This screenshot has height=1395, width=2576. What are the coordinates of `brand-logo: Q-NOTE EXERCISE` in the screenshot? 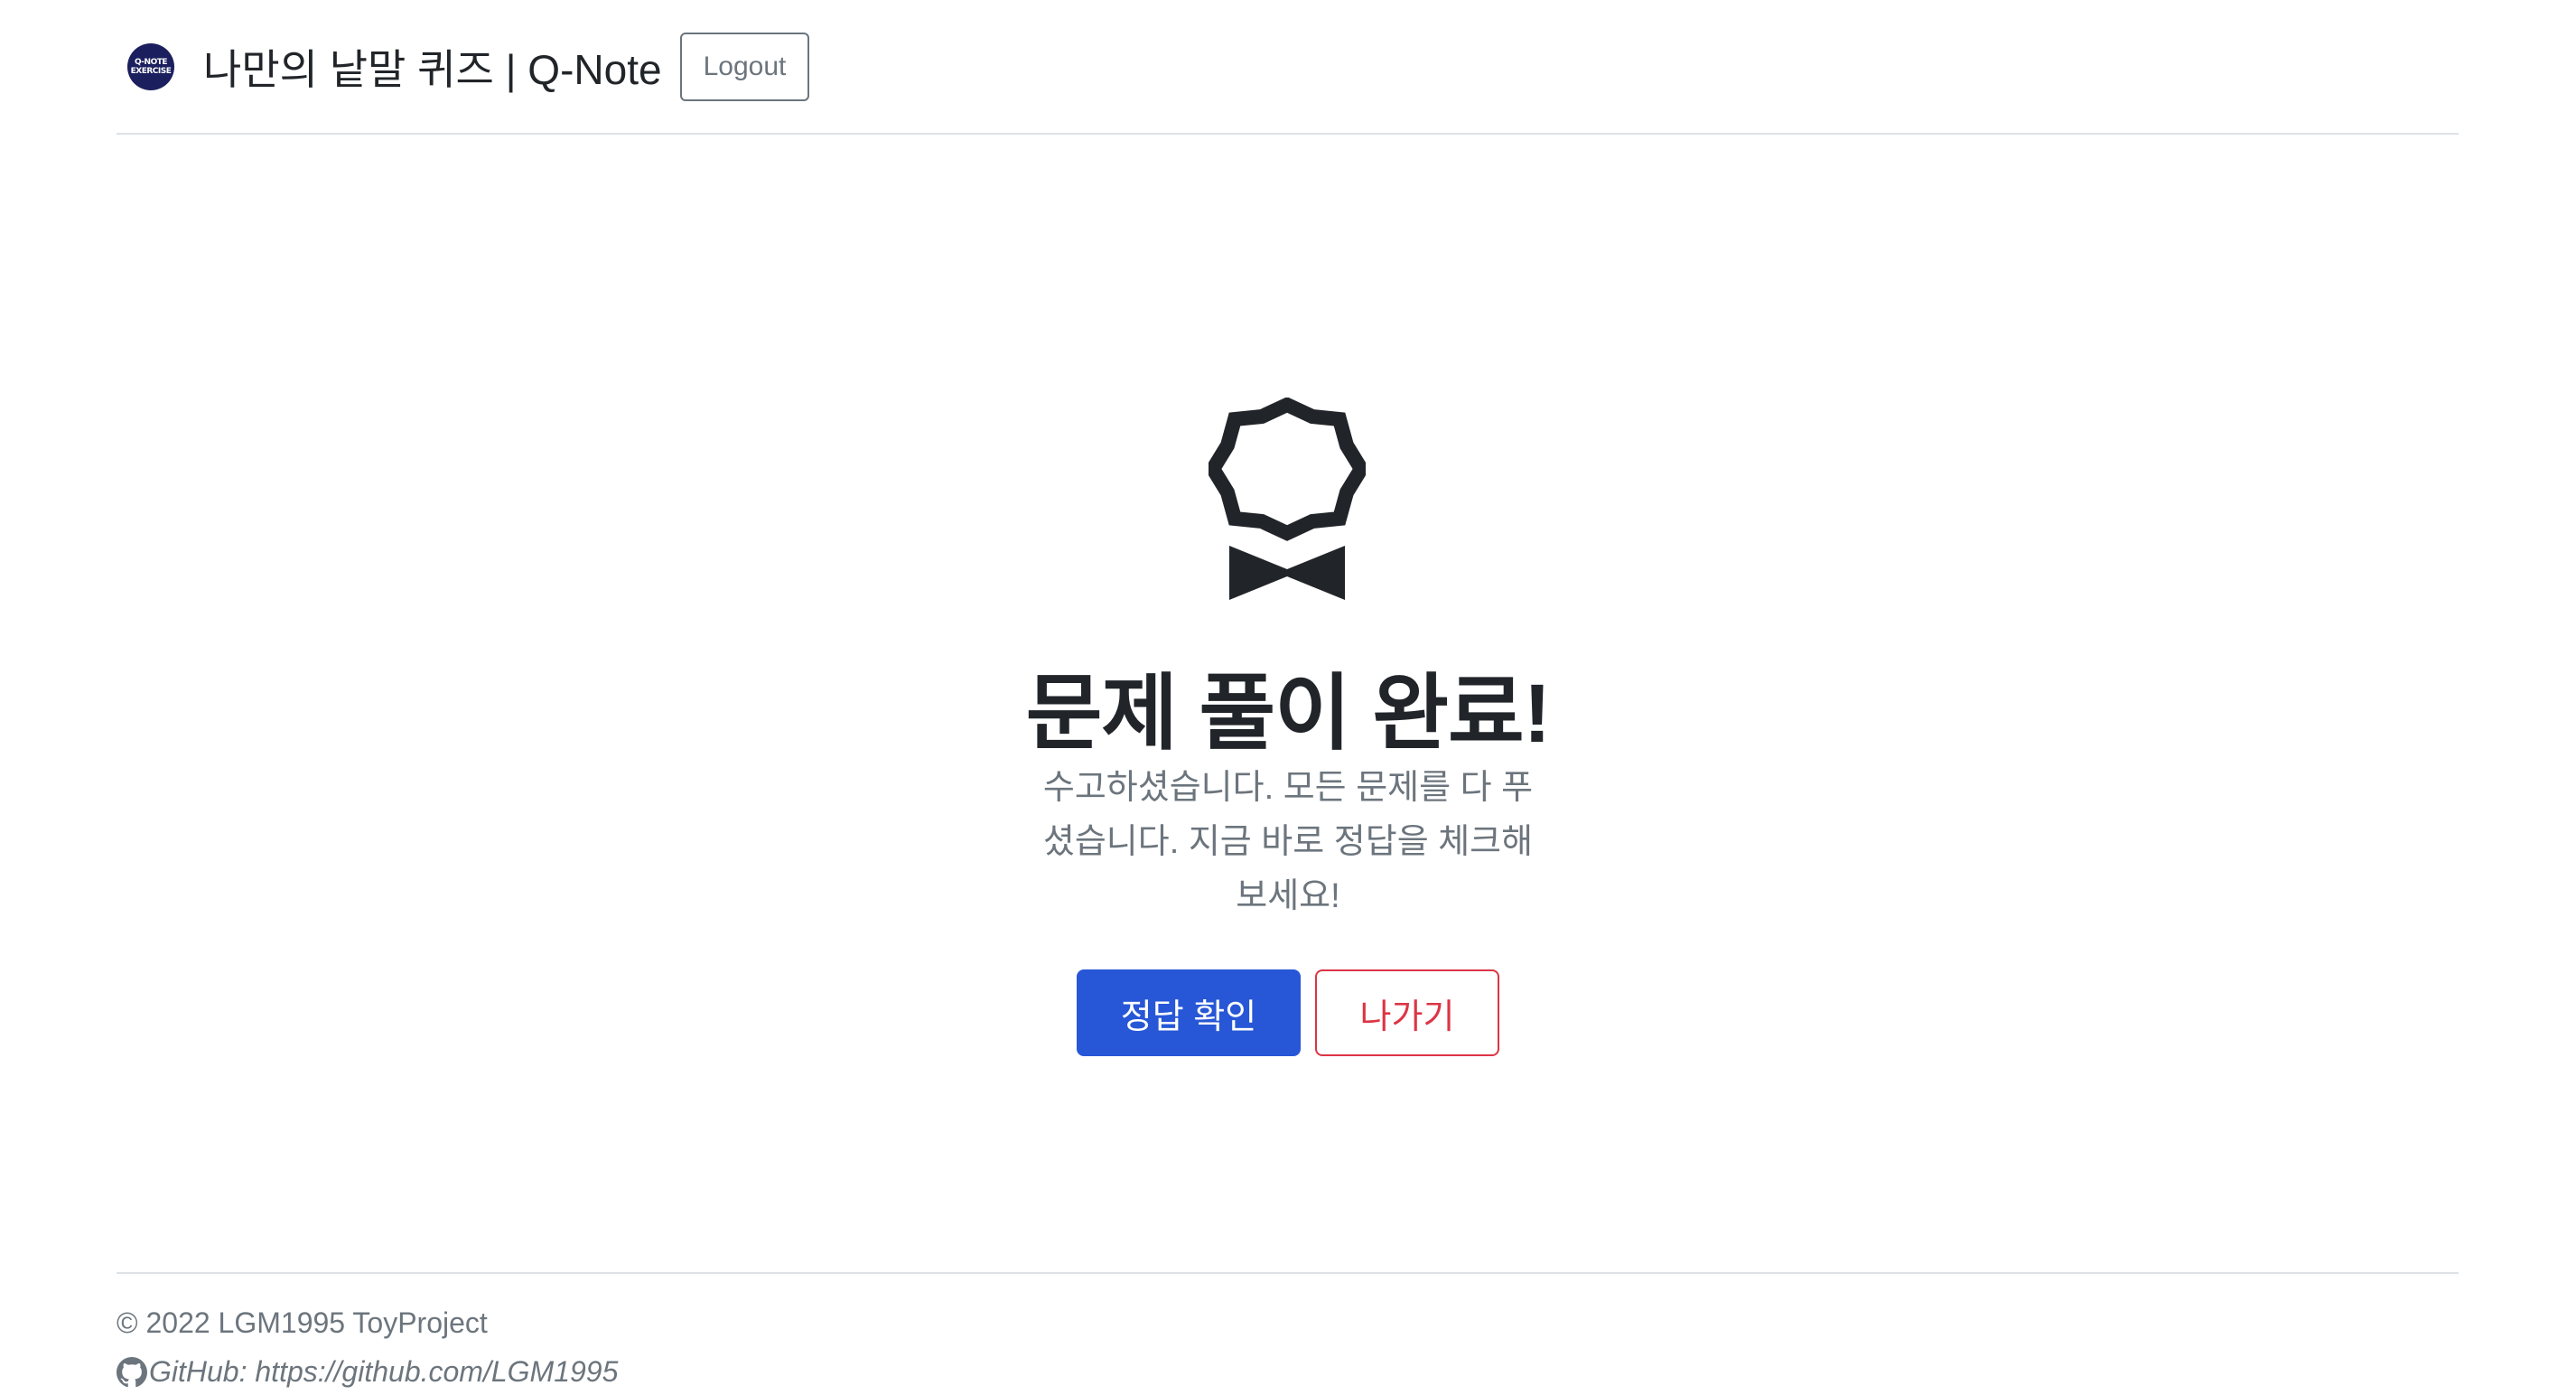 It's located at (150, 66).